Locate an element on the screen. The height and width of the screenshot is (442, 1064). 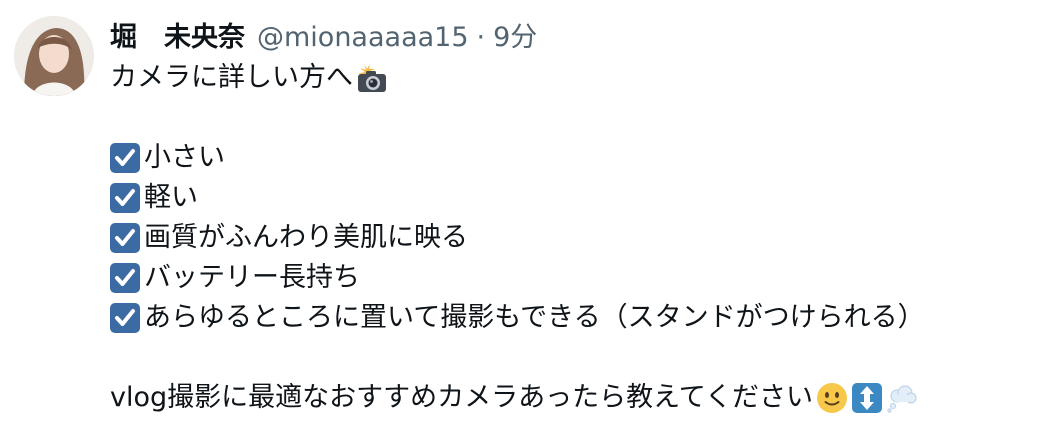
thought-balloon-icon is located at coordinates (902, 398).